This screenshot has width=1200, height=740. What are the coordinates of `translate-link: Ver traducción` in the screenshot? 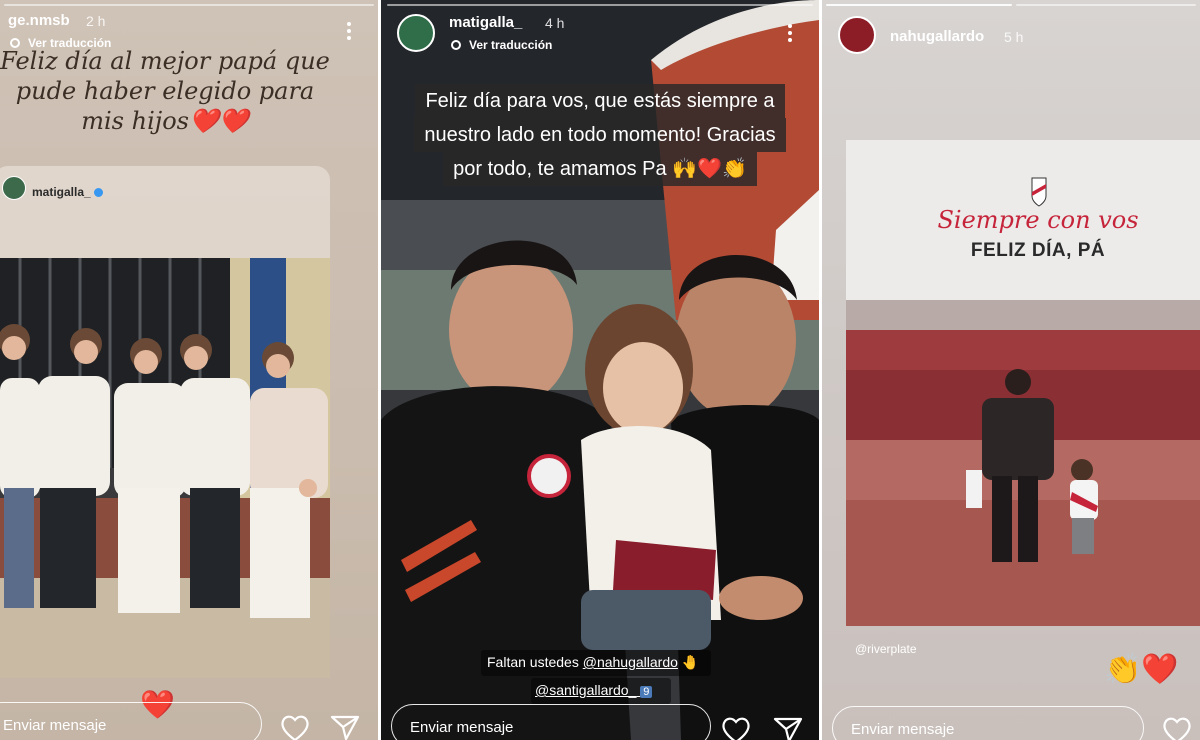 It's located at (501, 45).